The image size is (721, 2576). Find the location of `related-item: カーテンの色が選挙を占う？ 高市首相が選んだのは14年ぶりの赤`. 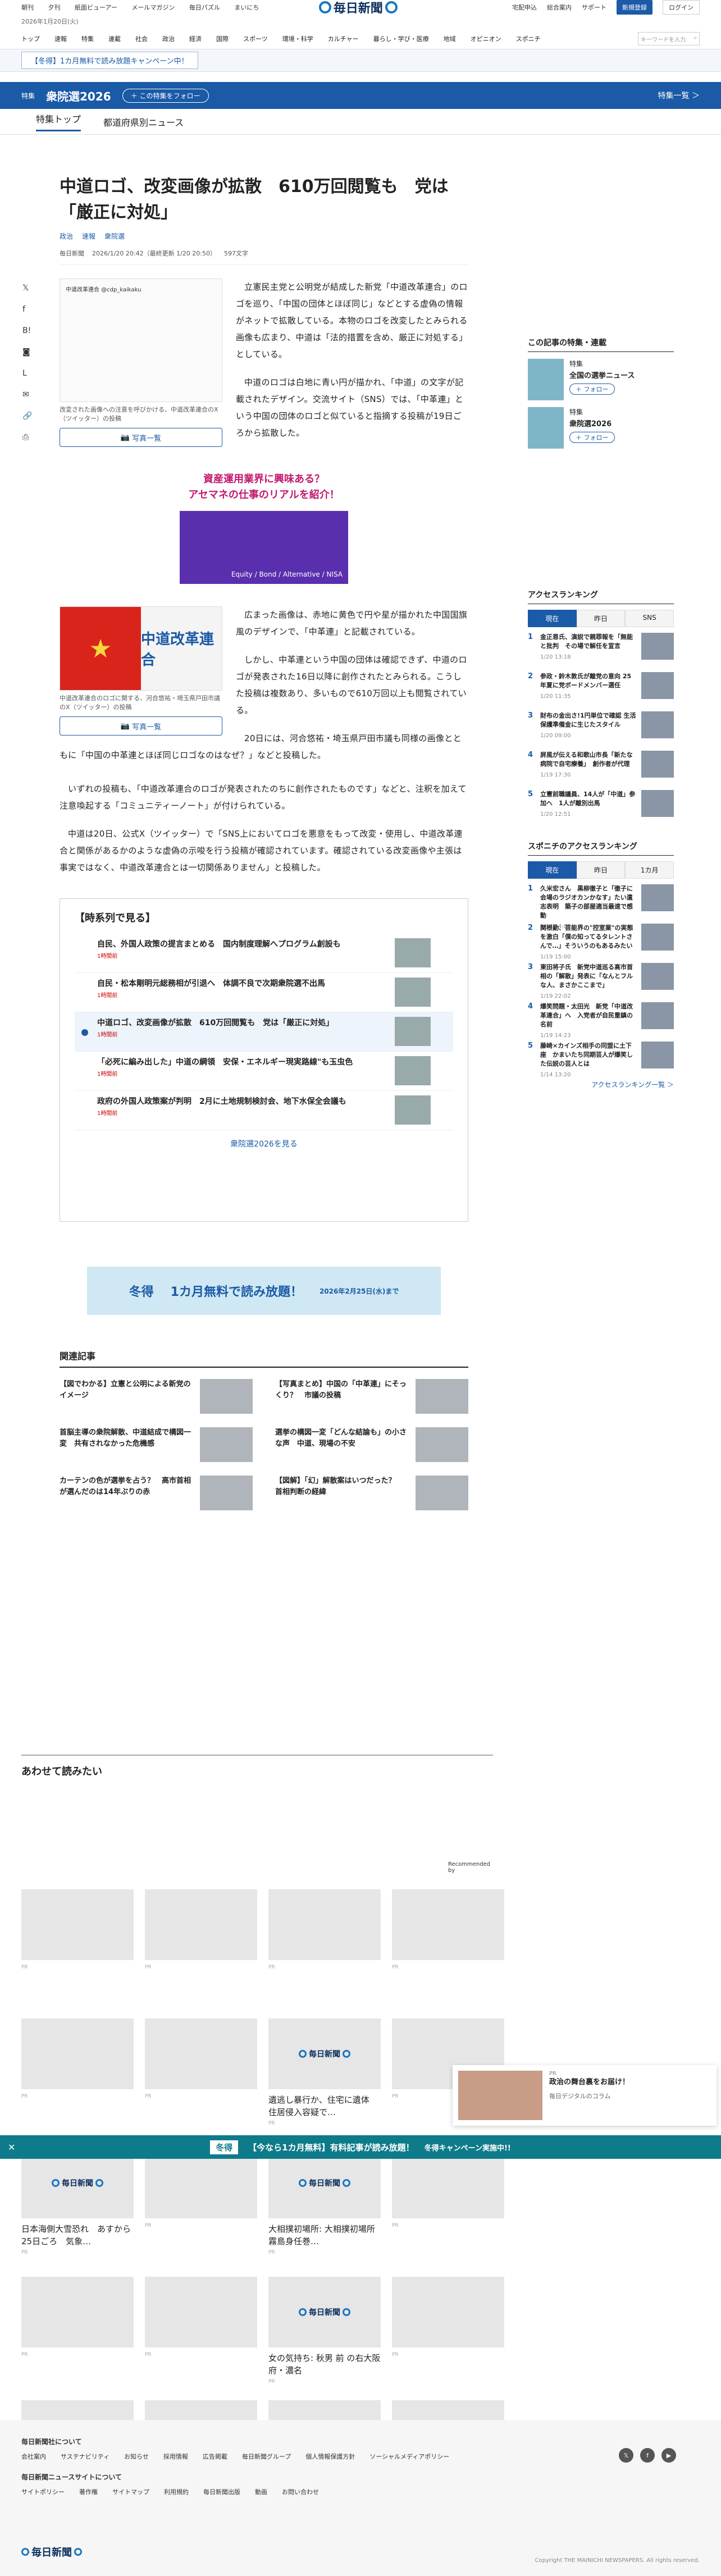

related-item: カーテンの色が選挙を占う？ 高市首相が選んだのは14年ぶりの赤 is located at coordinates (157, 1493).